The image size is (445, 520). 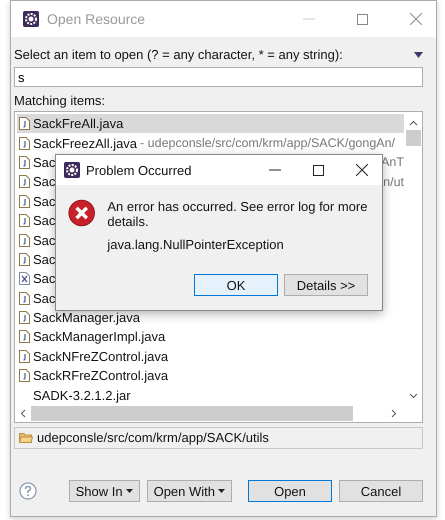 What do you see at coordinates (26, 438) in the screenshot?
I see `folder-icon` at bounding box center [26, 438].